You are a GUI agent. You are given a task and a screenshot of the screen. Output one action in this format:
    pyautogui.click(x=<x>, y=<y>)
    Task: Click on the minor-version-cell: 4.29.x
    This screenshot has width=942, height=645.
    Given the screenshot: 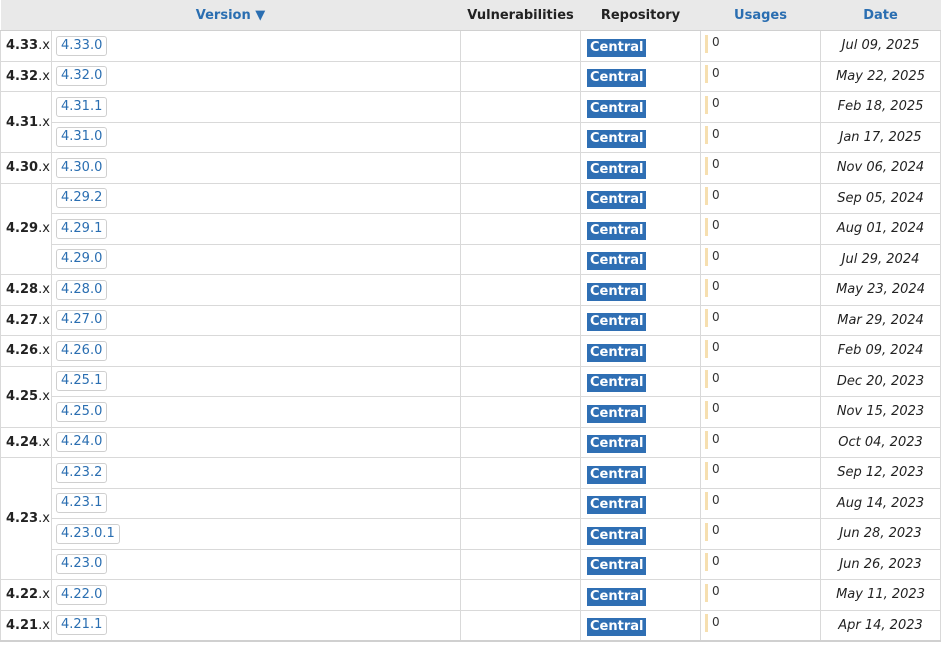 What is the action you would take?
    pyautogui.click(x=26, y=228)
    